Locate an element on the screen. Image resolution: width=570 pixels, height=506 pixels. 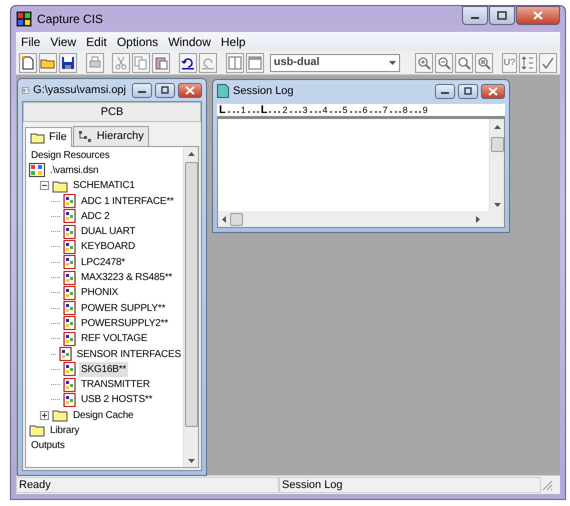
tab: File is located at coordinates (48, 136).